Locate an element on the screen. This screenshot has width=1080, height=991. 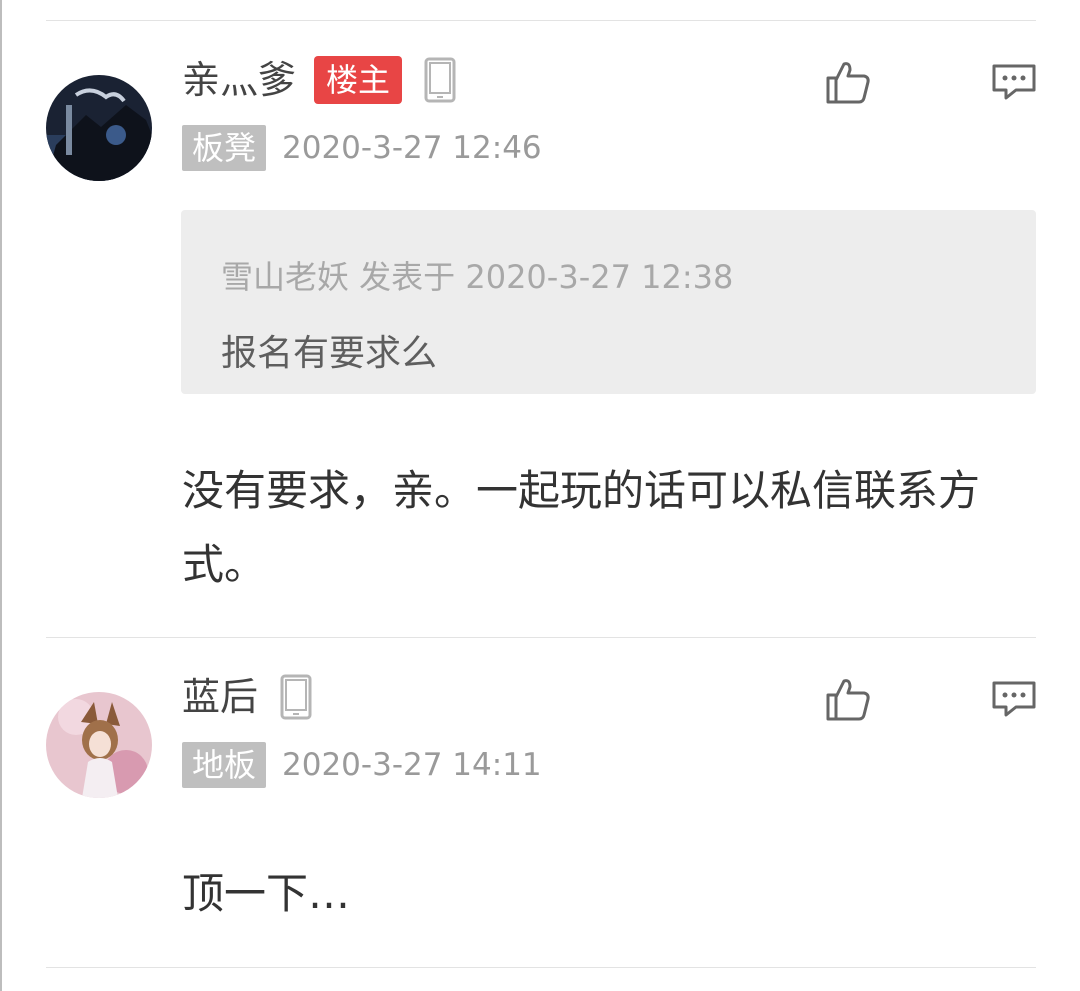
author-line: 蓝后 is located at coordinates (247, 697).